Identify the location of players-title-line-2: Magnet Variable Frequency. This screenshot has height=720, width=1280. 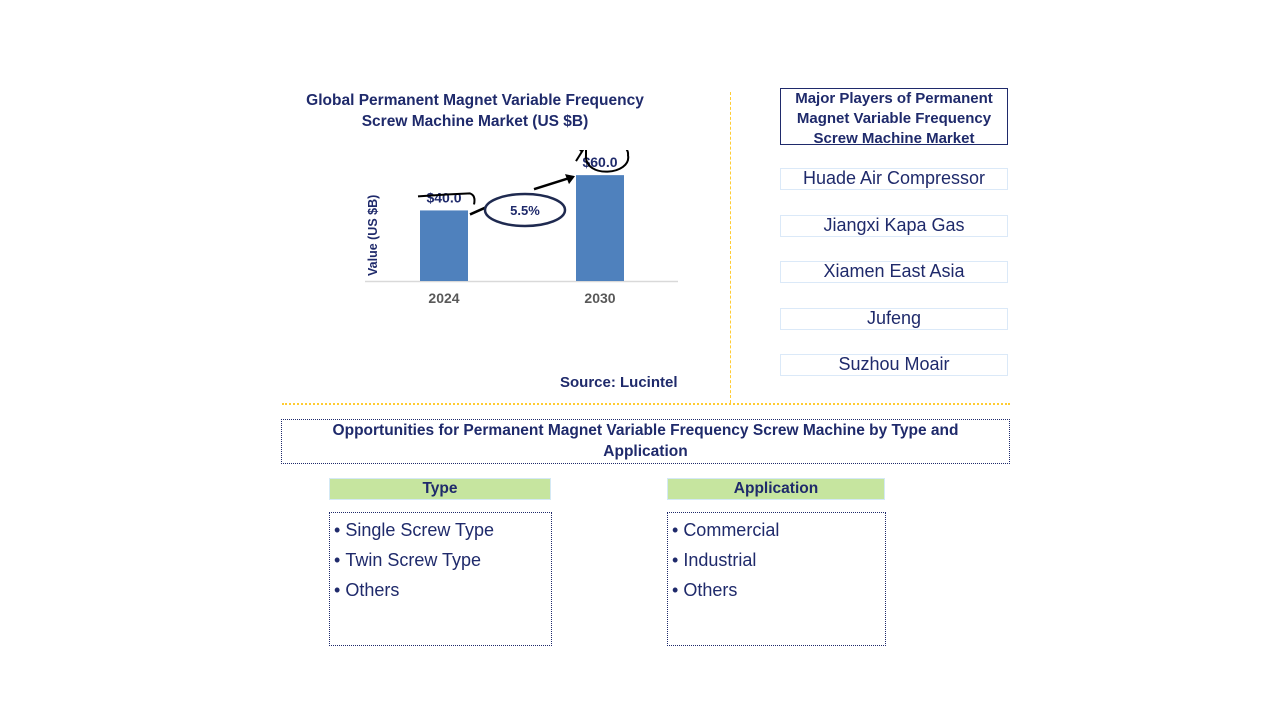
(894, 118).